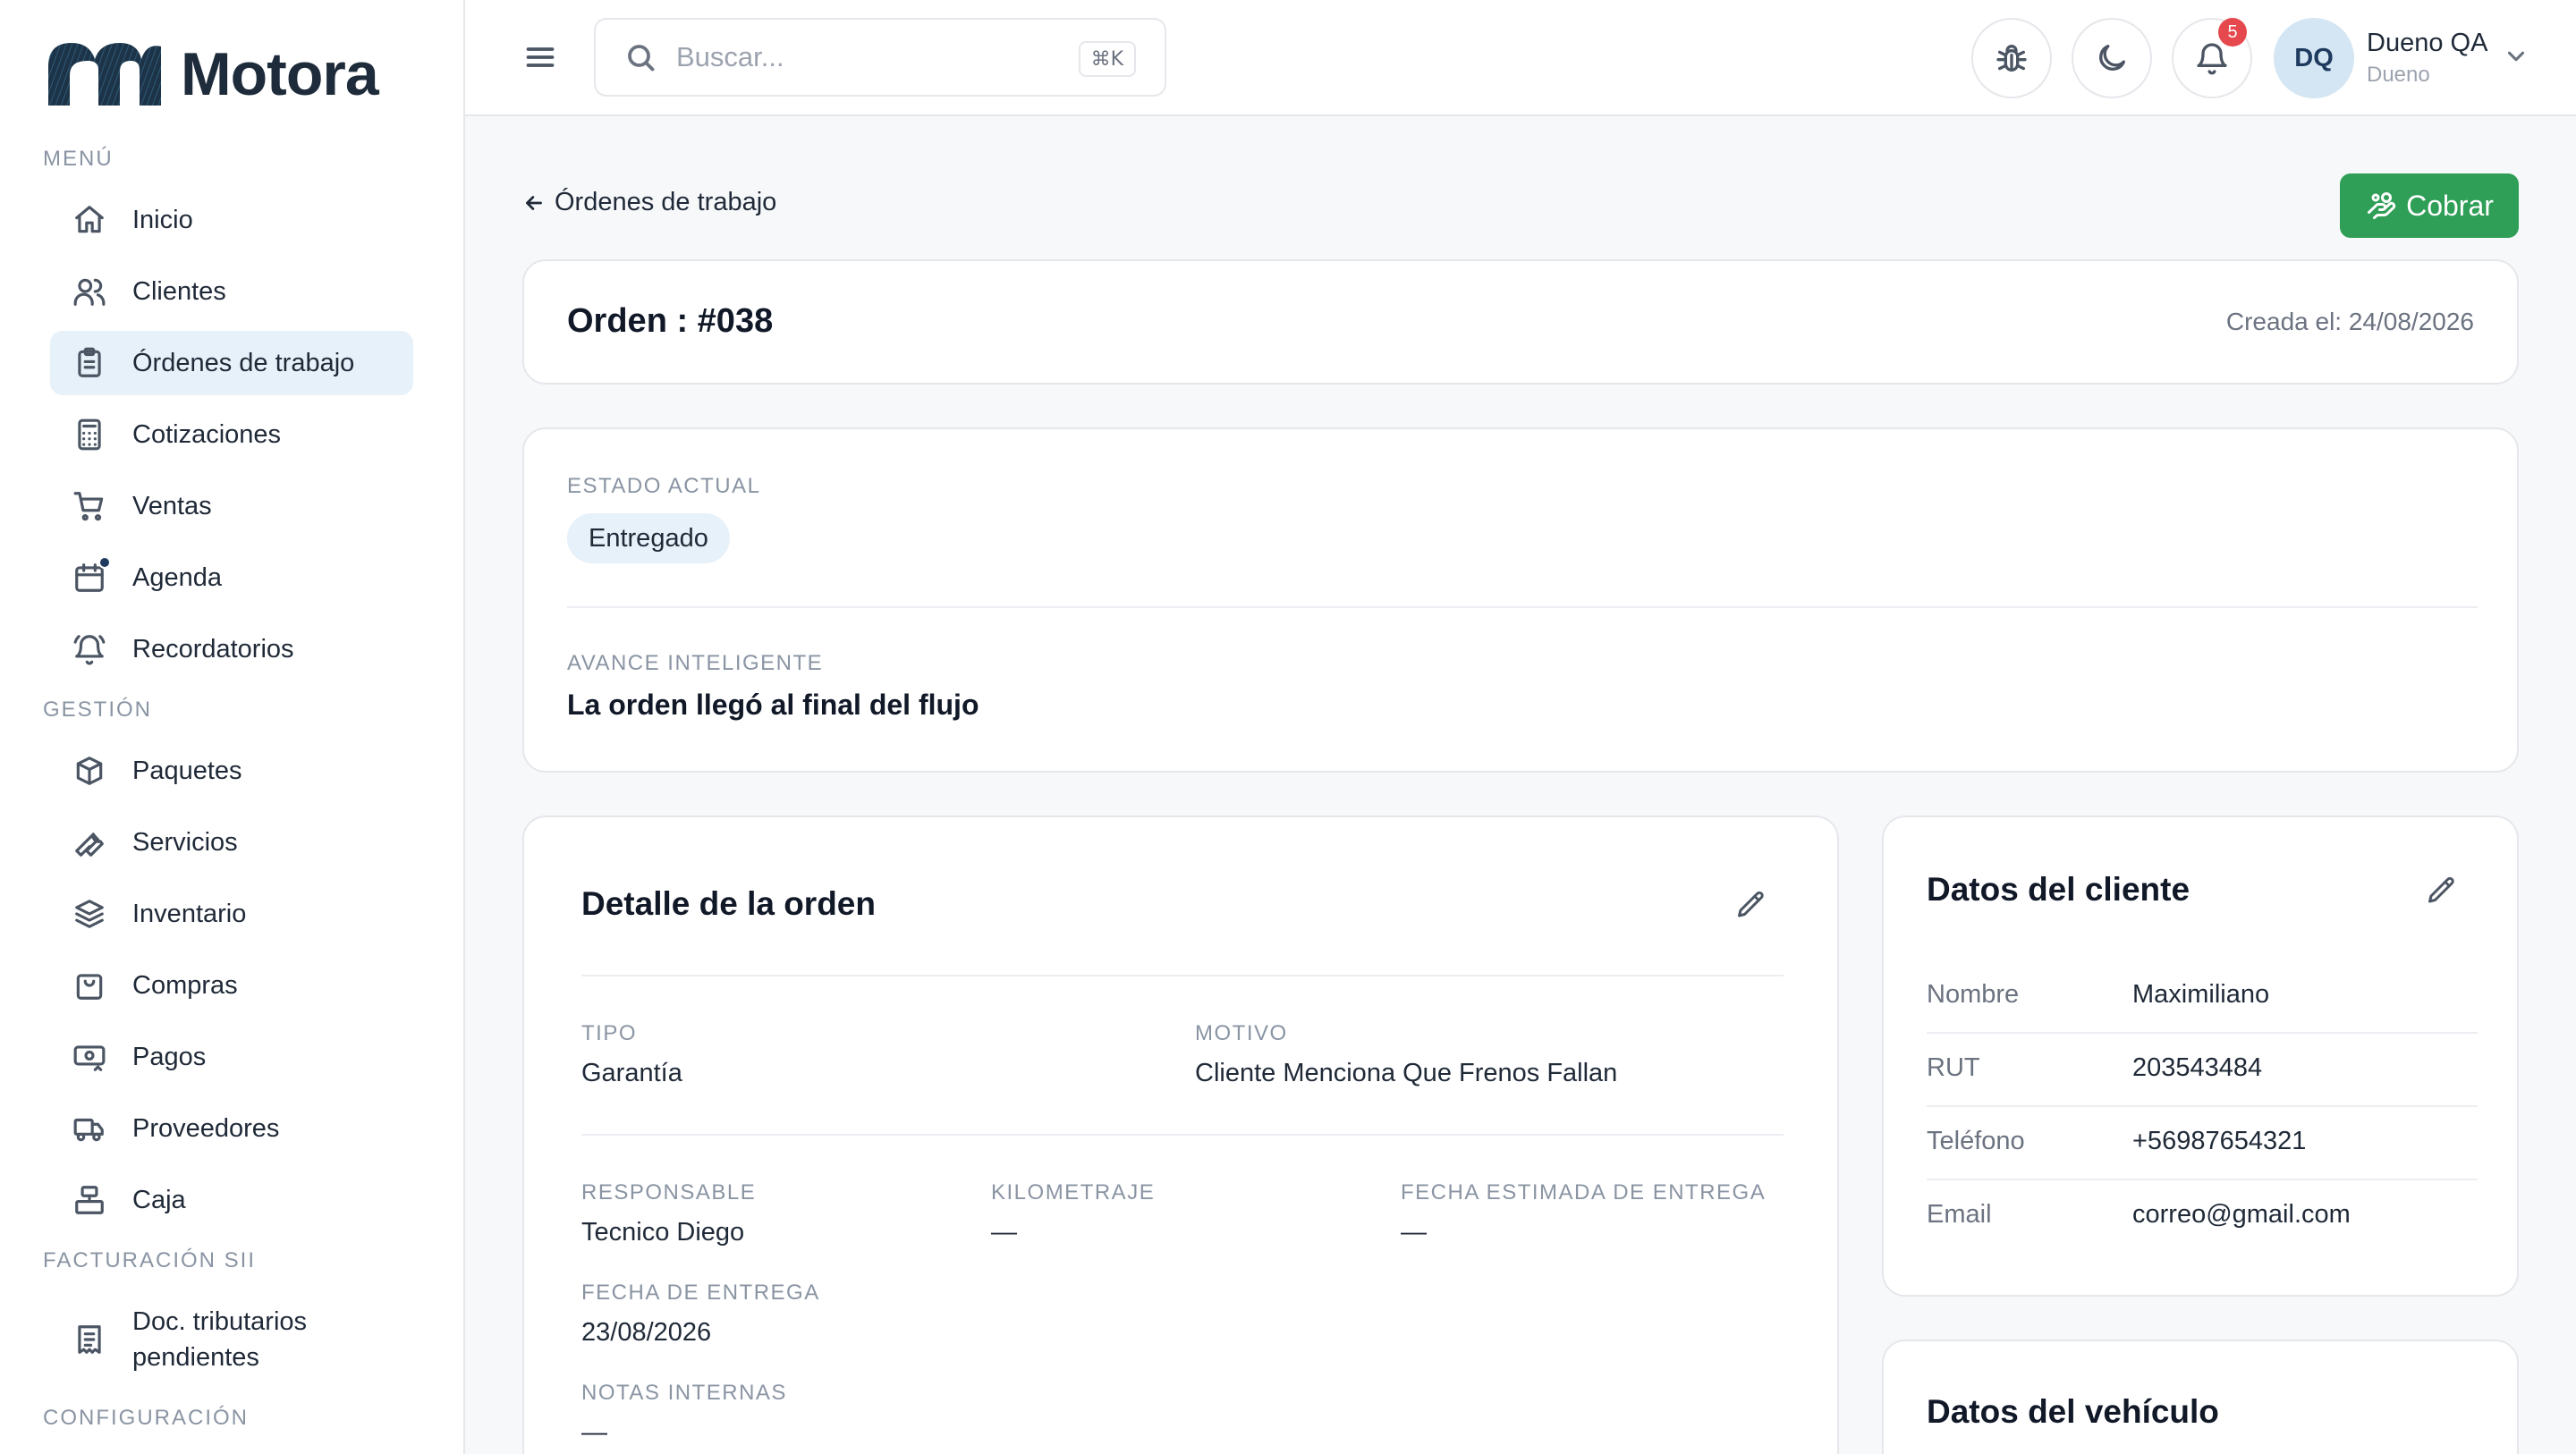 The width and height of the screenshot is (2576, 1454). Describe the element at coordinates (1241, 1033) in the screenshot. I see `motivo-label: MOTIVO` at that location.